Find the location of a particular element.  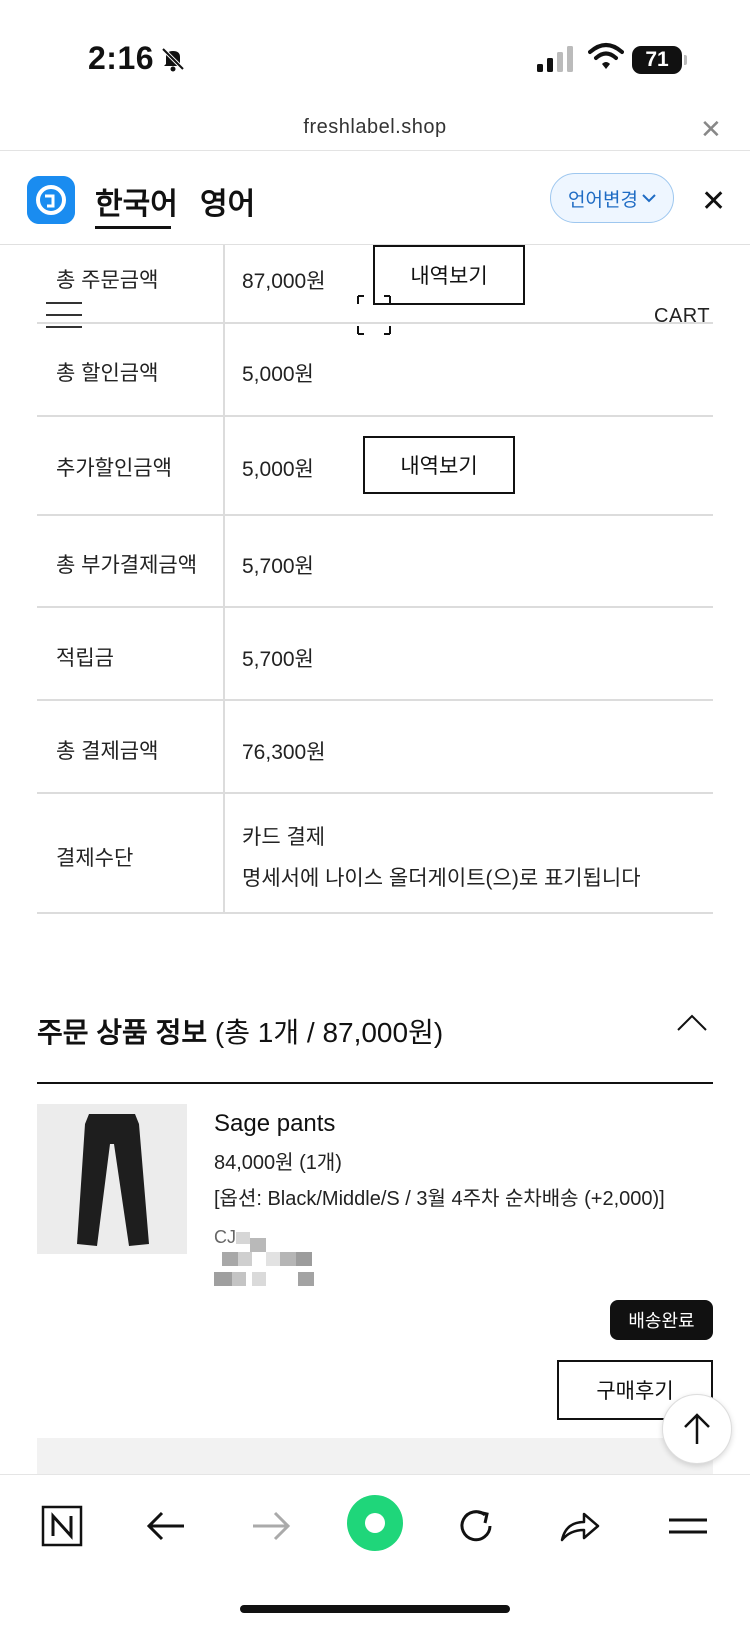

forward-arrow-icon is located at coordinates (272, 1526).